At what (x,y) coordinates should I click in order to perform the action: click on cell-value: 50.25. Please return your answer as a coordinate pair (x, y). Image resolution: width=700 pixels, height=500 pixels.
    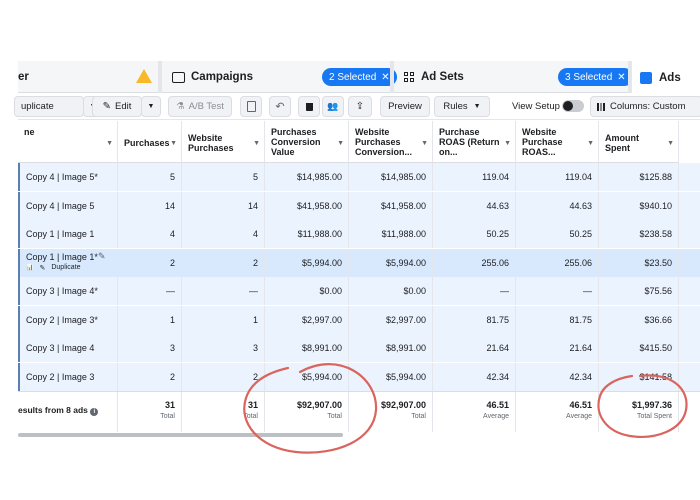
    Looking at the image, I should click on (497, 234).